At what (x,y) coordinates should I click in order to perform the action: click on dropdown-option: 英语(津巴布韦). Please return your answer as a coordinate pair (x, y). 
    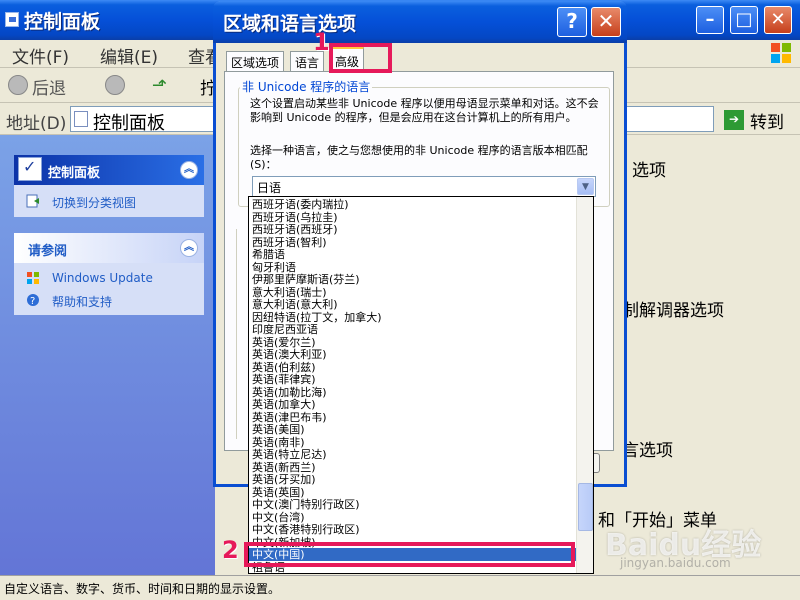
    Looking at the image, I should click on (413, 417).